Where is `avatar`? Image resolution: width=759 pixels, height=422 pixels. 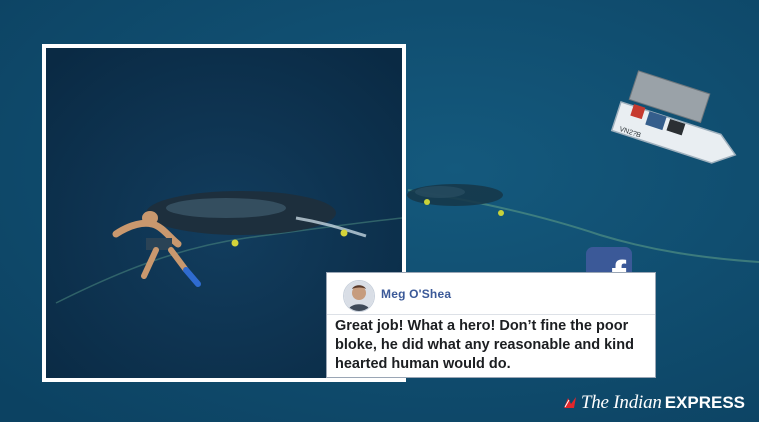 avatar is located at coordinates (359, 296).